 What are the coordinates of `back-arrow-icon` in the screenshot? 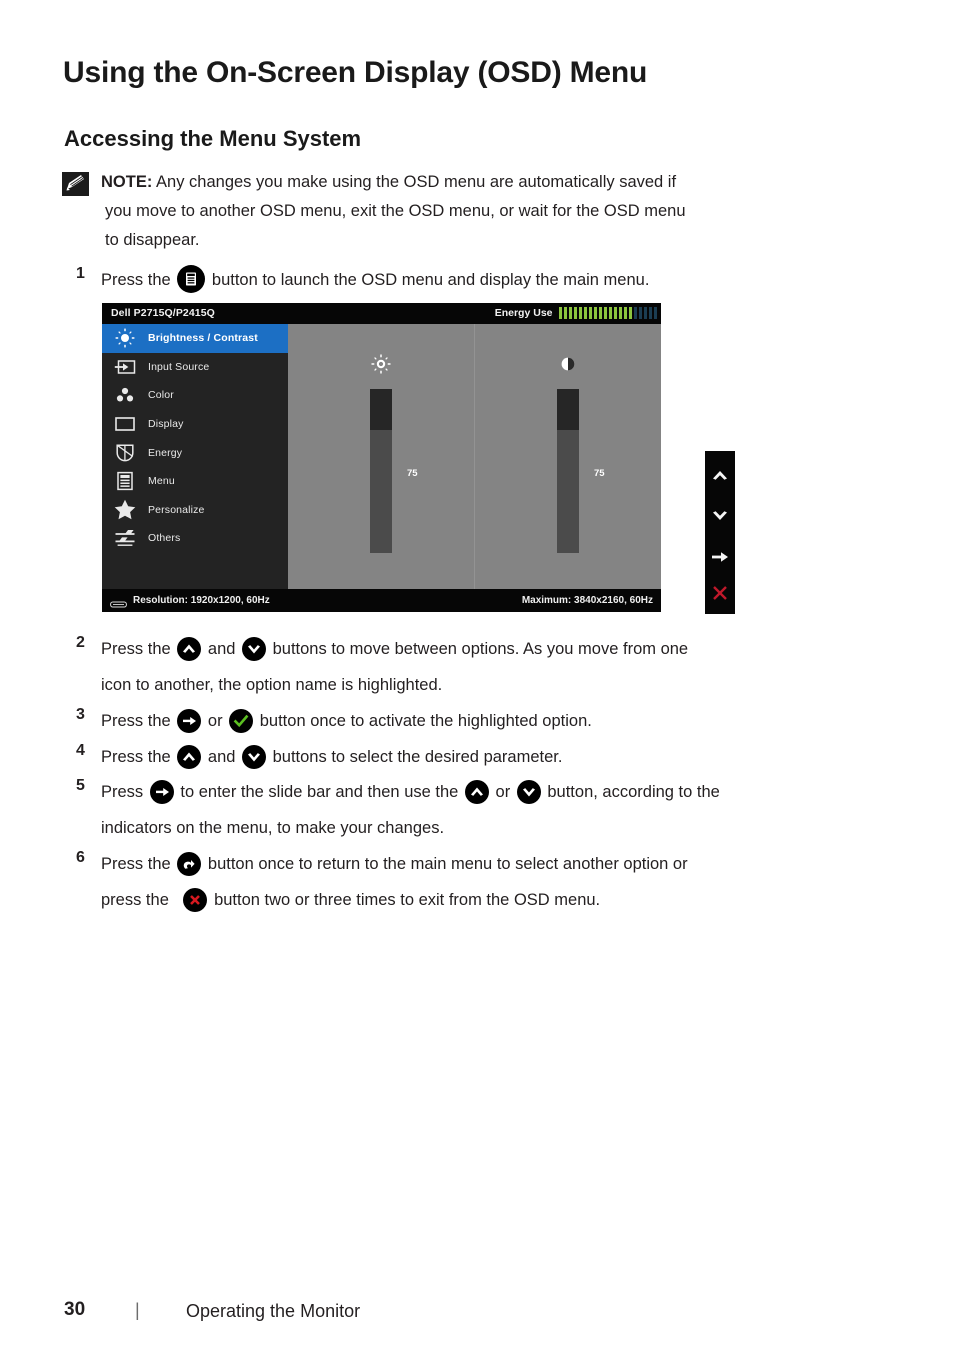 It's located at (189, 864).